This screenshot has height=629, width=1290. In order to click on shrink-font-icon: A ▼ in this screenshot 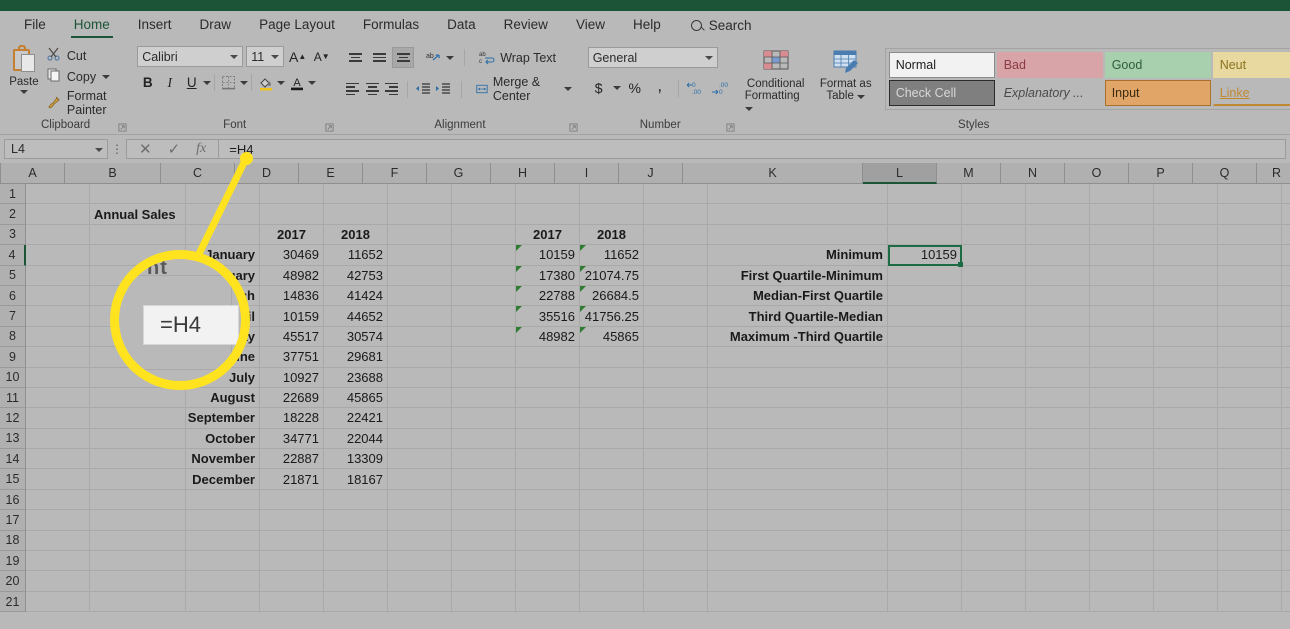, I will do `click(321, 56)`.